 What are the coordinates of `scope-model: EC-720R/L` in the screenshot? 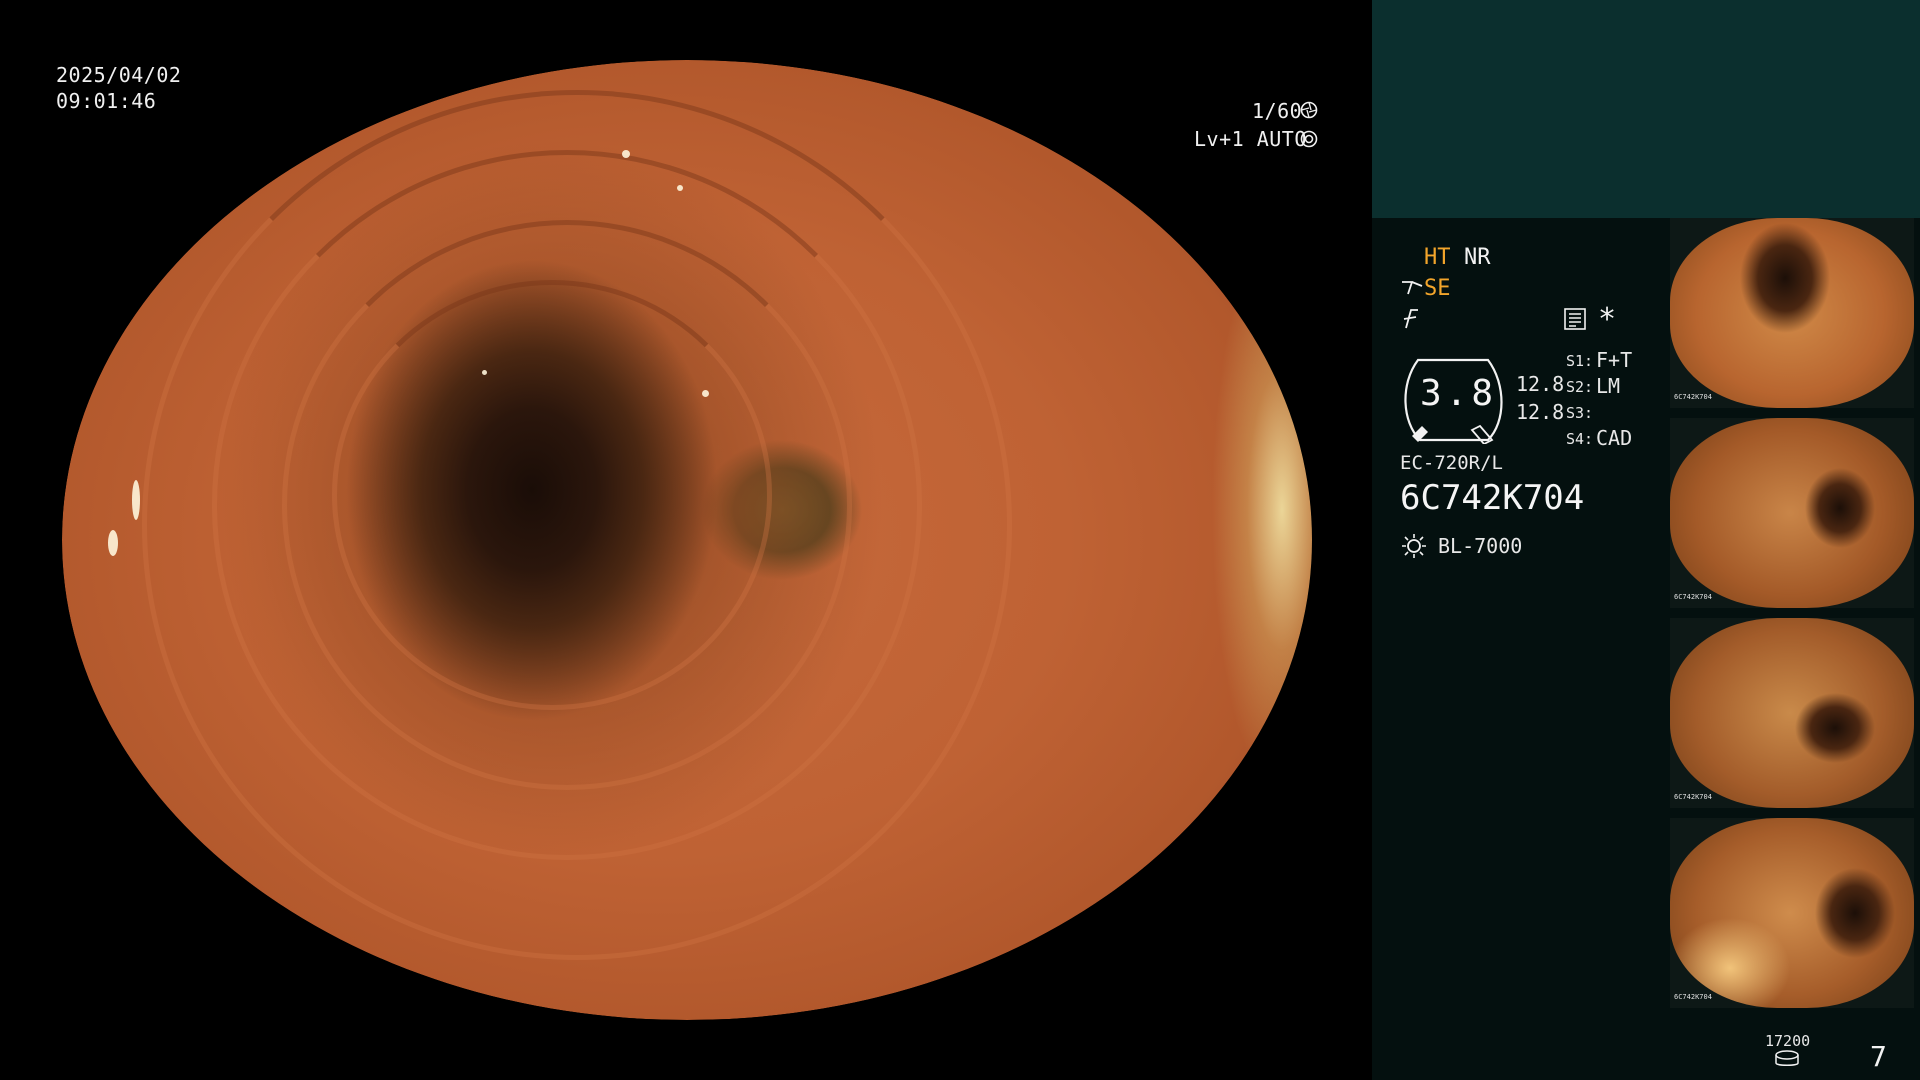 It's located at (1451, 463).